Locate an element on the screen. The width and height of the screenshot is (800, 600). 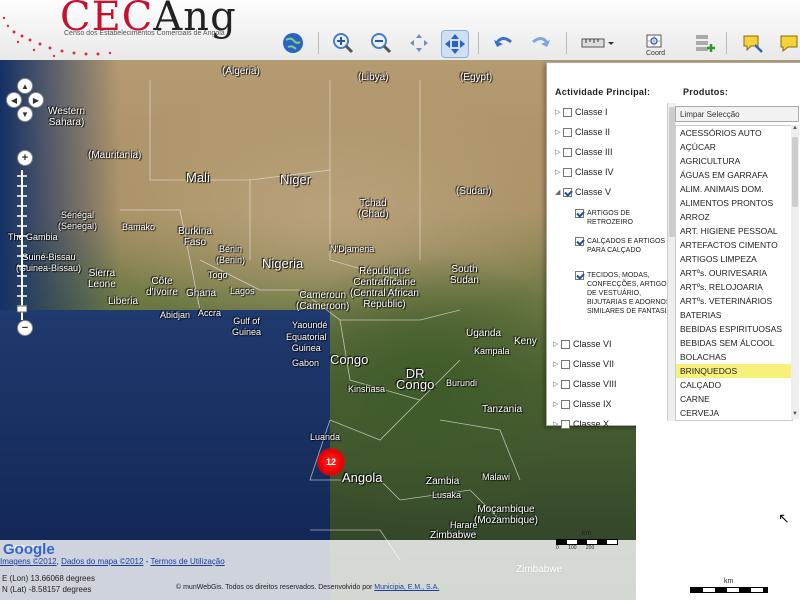
product-item: ÁGUAS EM GARRAFA is located at coordinates (734, 175).